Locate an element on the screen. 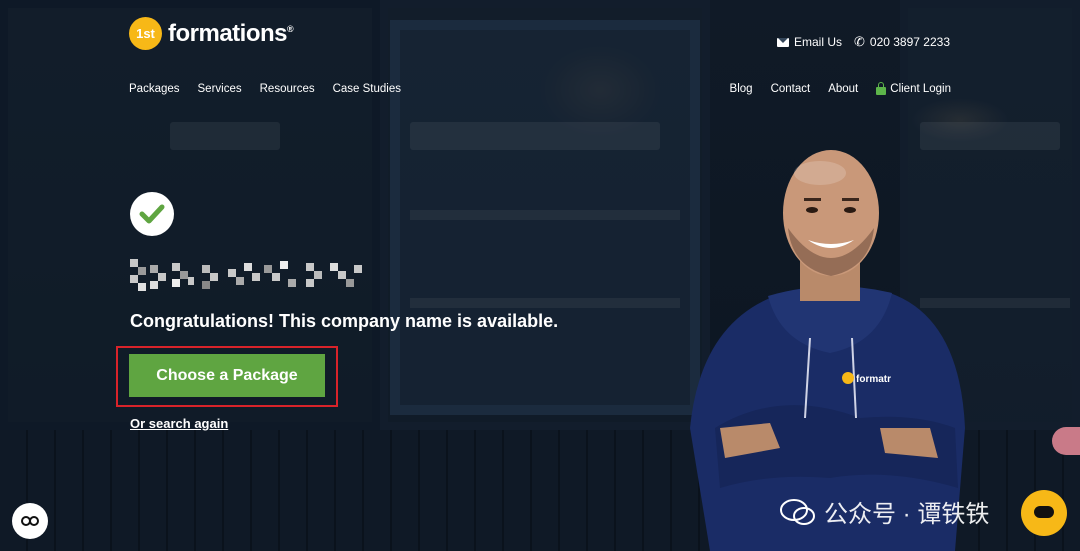 The image size is (1080, 551). logo-wordmark: formations® is located at coordinates (231, 33).